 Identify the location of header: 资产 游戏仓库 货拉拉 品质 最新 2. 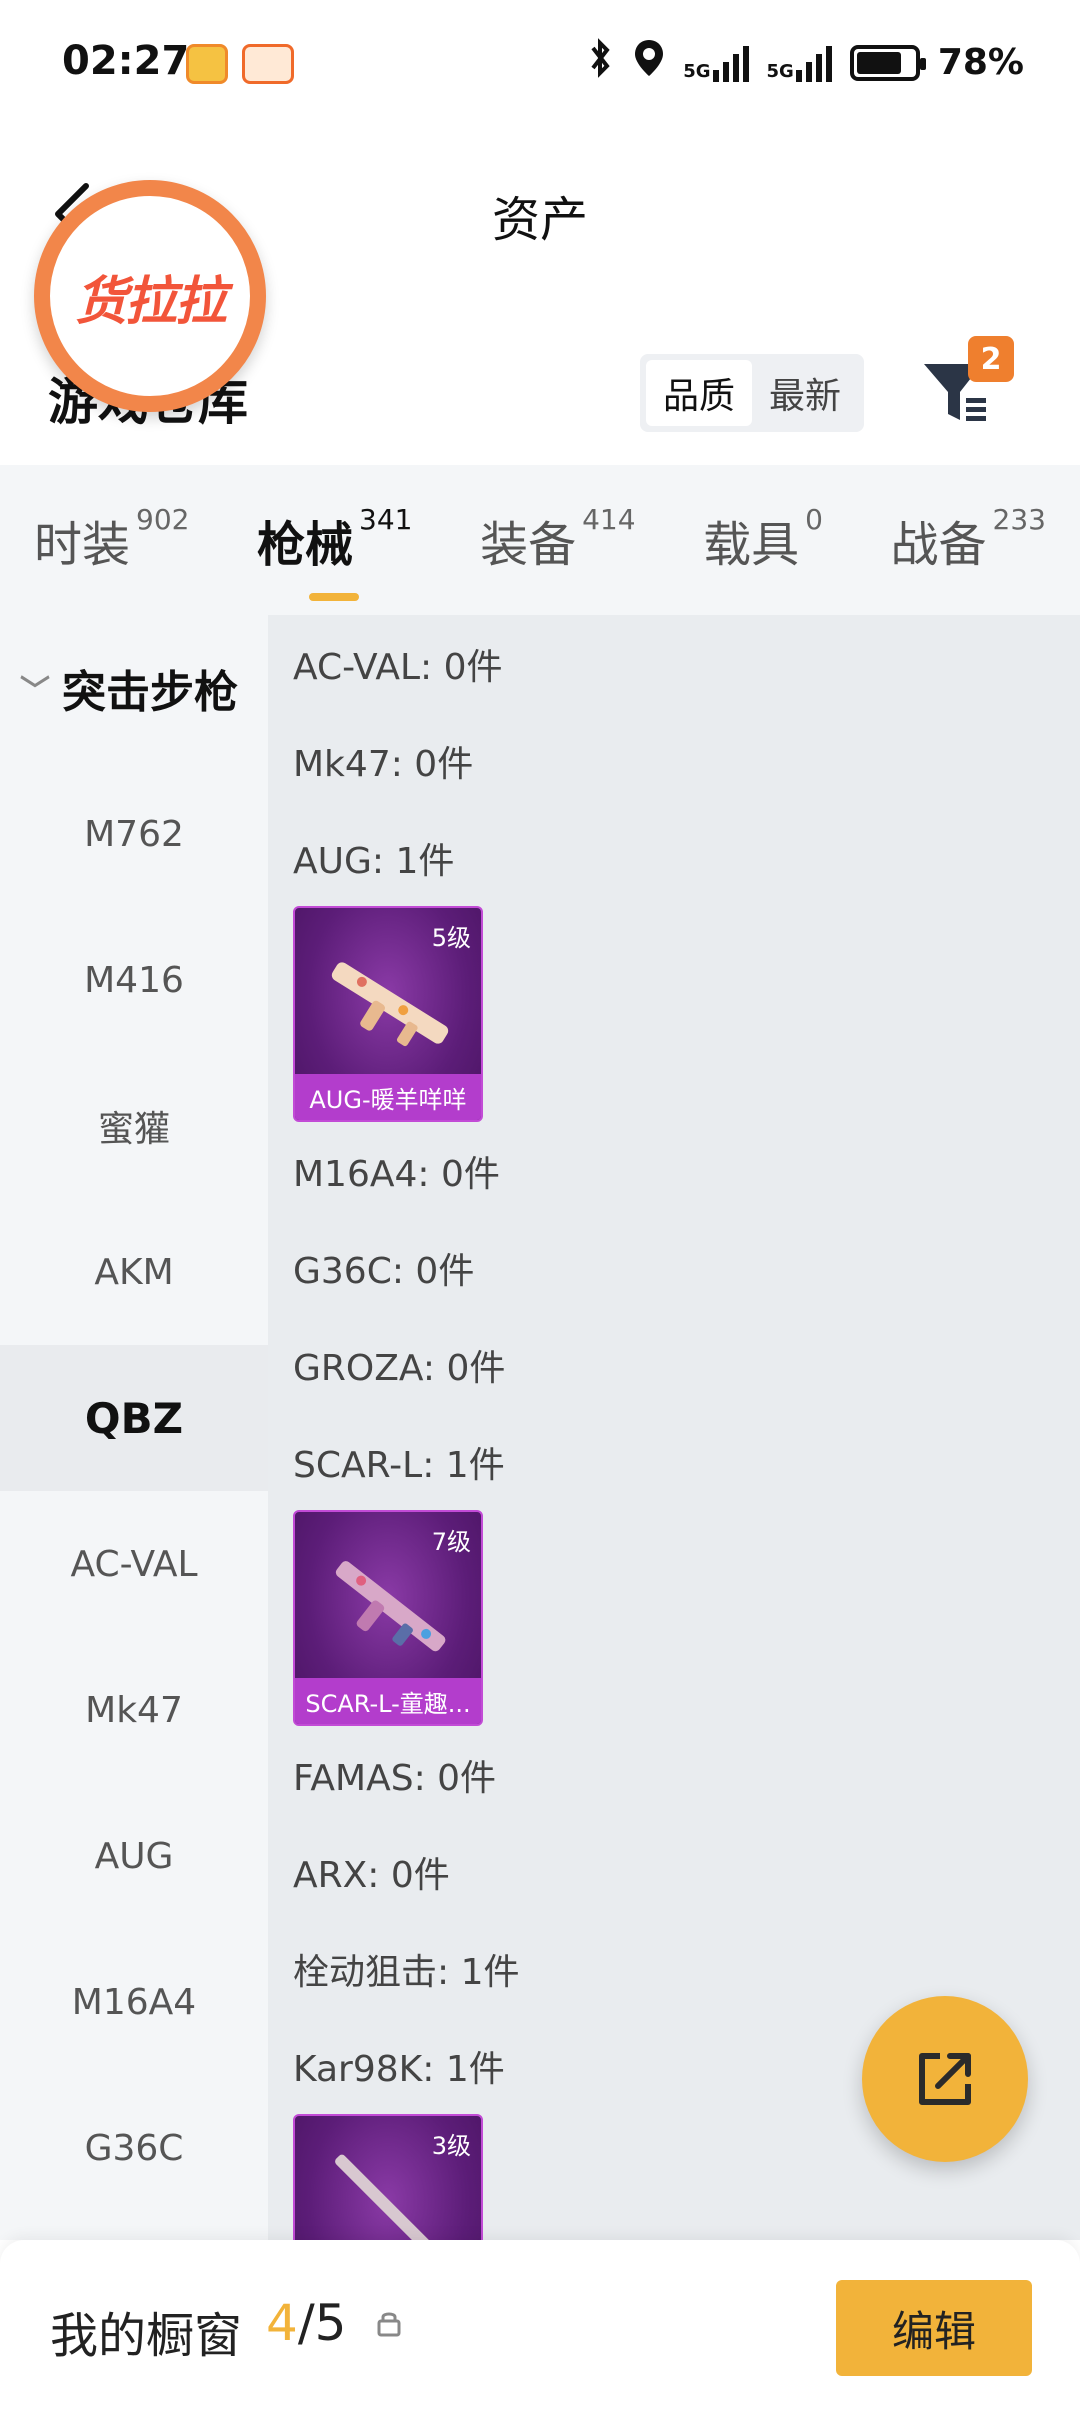
(540, 297).